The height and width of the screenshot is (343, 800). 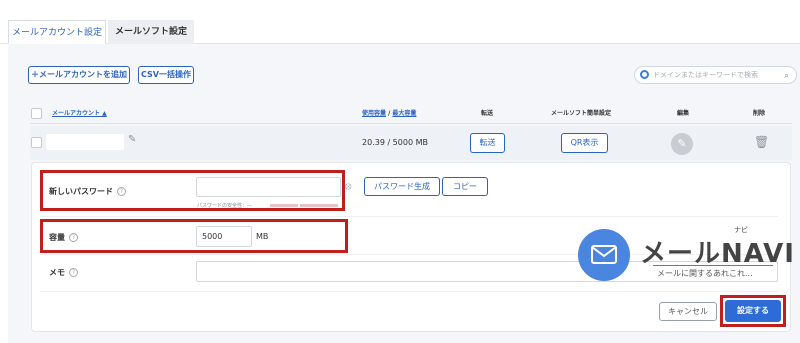 What do you see at coordinates (79, 75) in the screenshot?
I see `add-mail-account-button: ＋メールアカウントを追加` at bounding box center [79, 75].